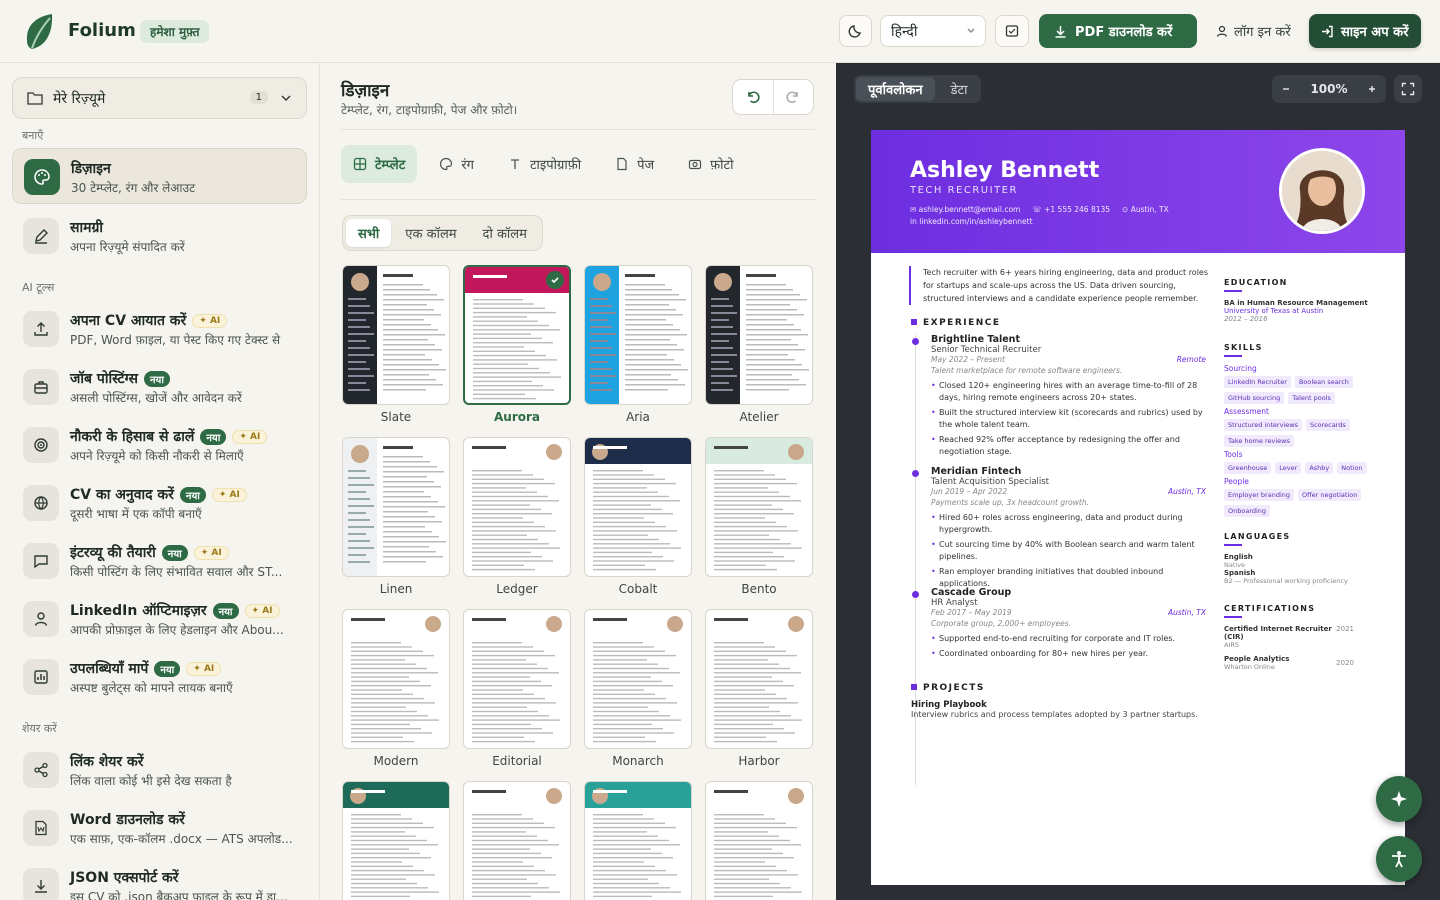  I want to click on login-label: लॉग इन करें, so click(1262, 32).